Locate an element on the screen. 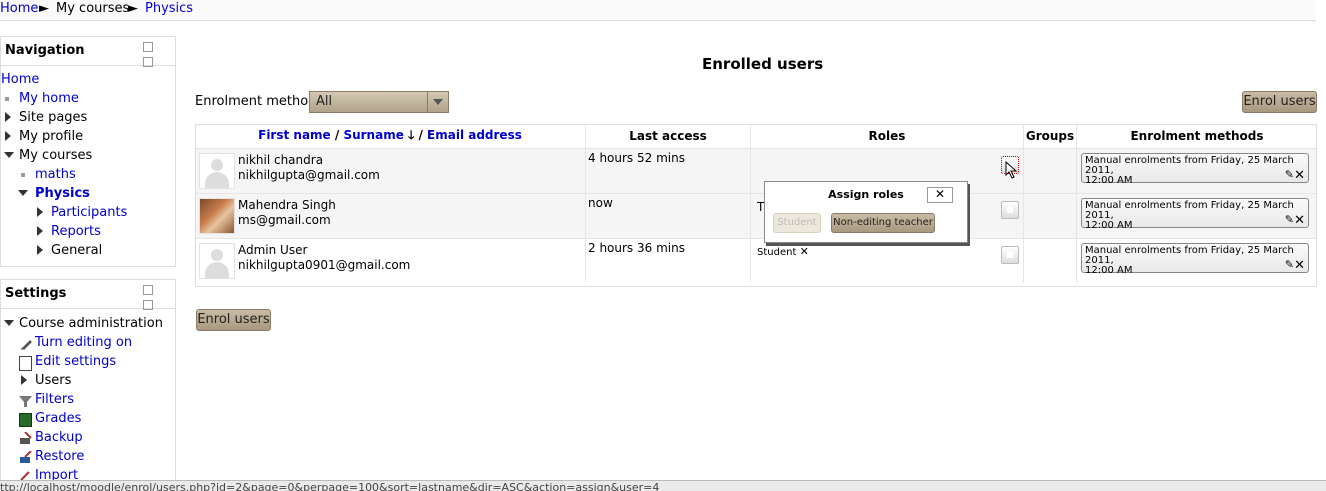 This screenshot has width=1326, height=491. nav-reports: Reports is located at coordinates (76, 232).